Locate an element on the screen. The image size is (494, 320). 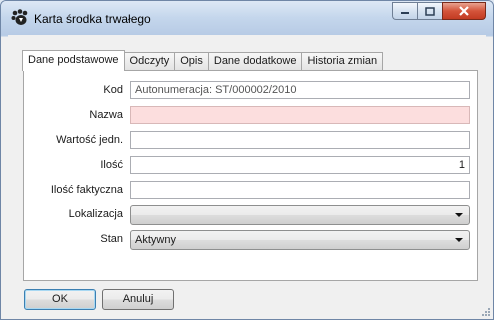
caption-buttons is located at coordinates (439, 12).